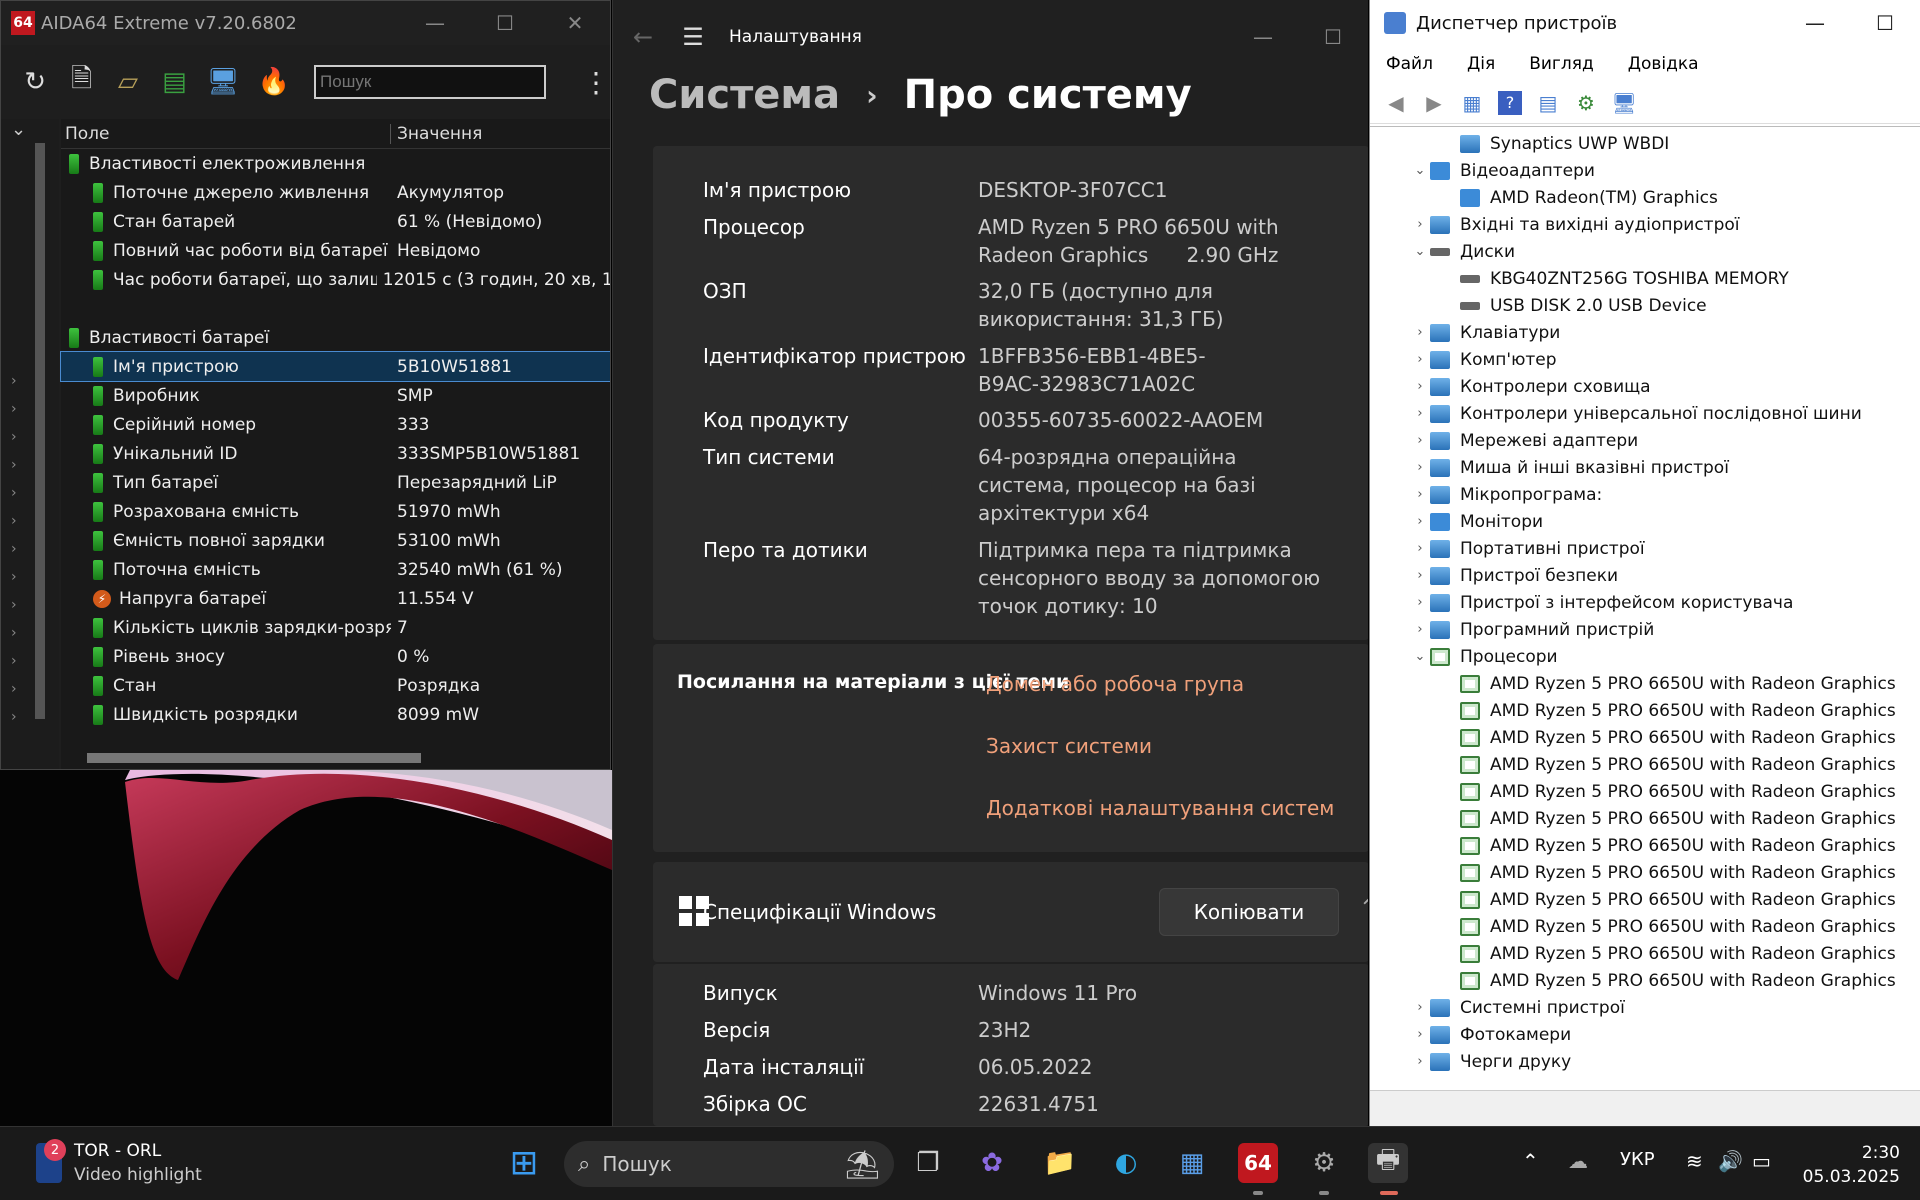  What do you see at coordinates (40, 431) in the screenshot?
I see `nav-scrollbar` at bounding box center [40, 431].